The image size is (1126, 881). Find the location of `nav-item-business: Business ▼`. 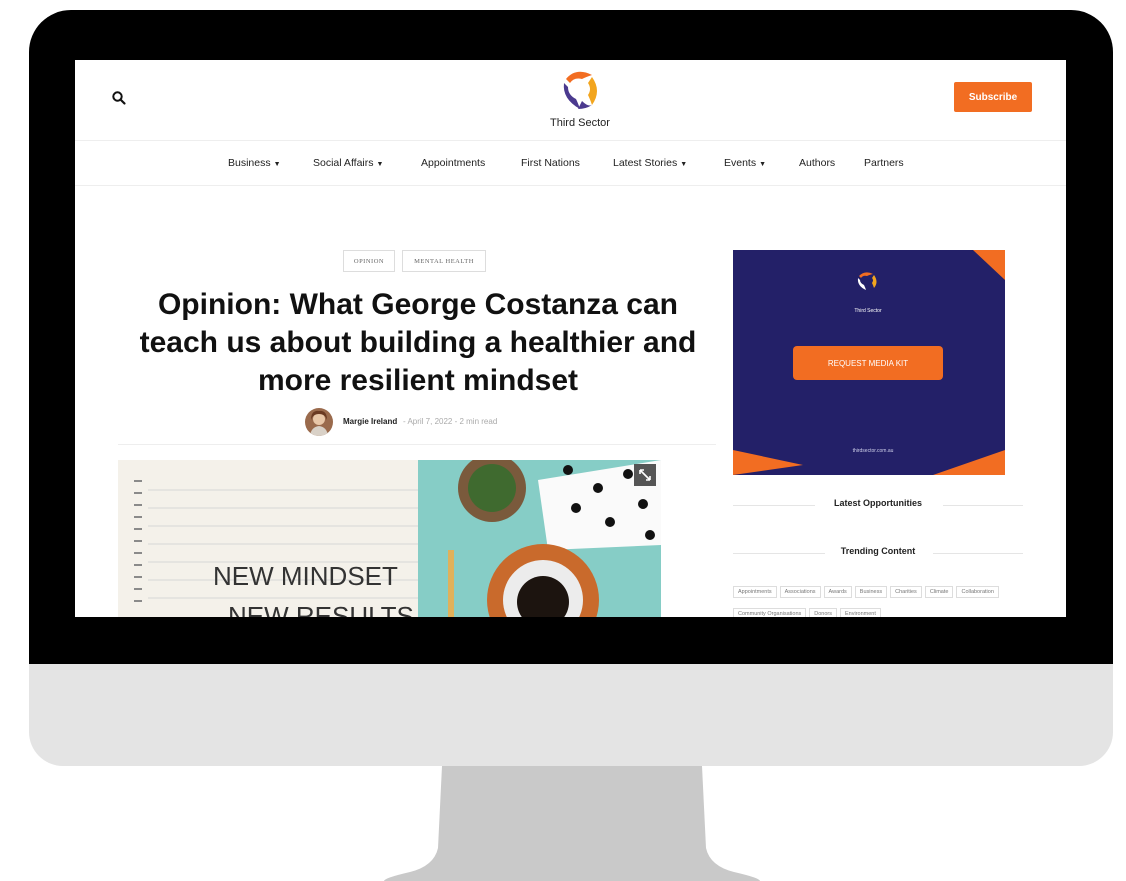

nav-item-business: Business ▼ is located at coordinates (254, 163).